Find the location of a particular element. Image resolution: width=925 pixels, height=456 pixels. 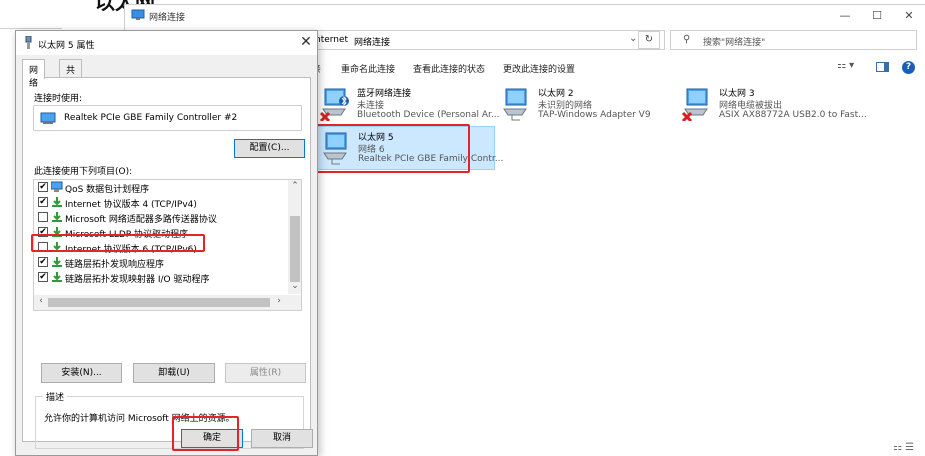

annotation-box-ipv6 is located at coordinates (118, 243).